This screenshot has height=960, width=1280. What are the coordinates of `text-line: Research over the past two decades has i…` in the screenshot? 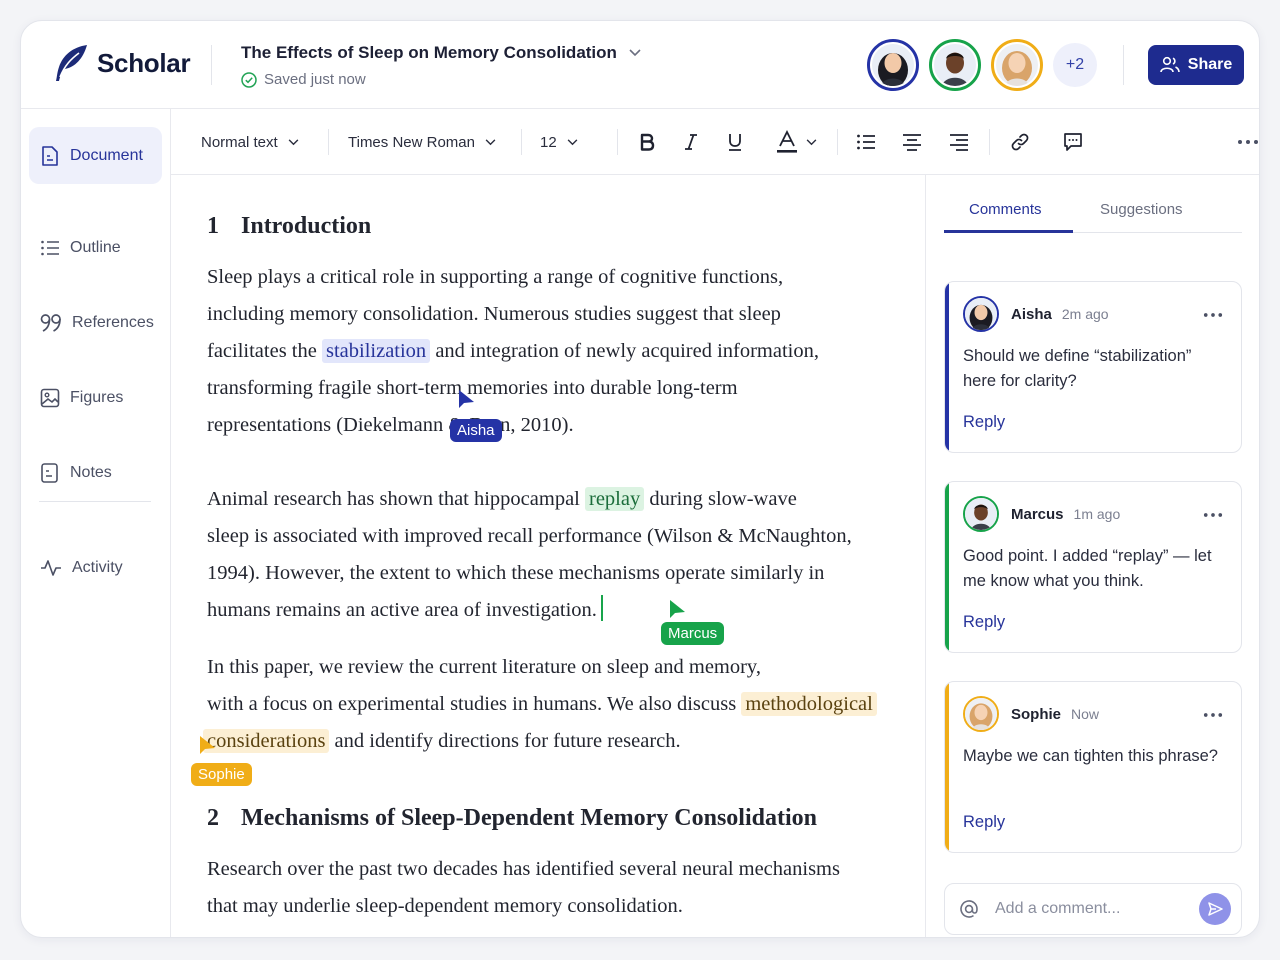 It's located at (523, 869).